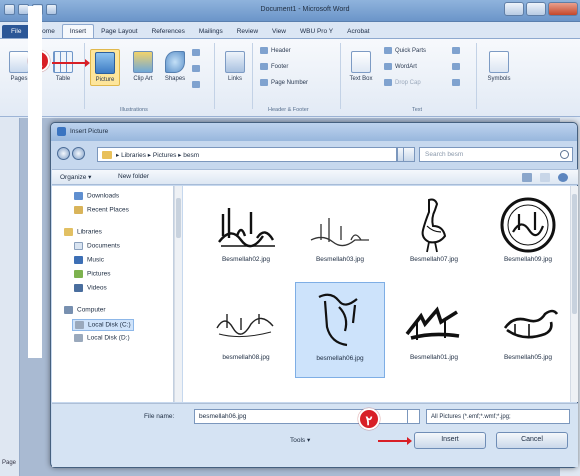  I want to click on forward-arrow-icon, so click(78, 153).